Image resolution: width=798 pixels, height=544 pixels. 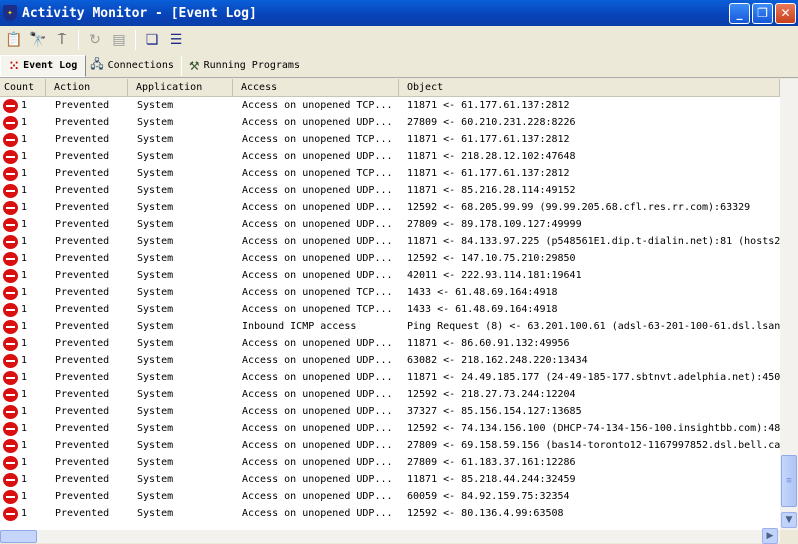 What do you see at coordinates (152, 40) in the screenshot?
I see `cascade-icon: ❏` at bounding box center [152, 40].